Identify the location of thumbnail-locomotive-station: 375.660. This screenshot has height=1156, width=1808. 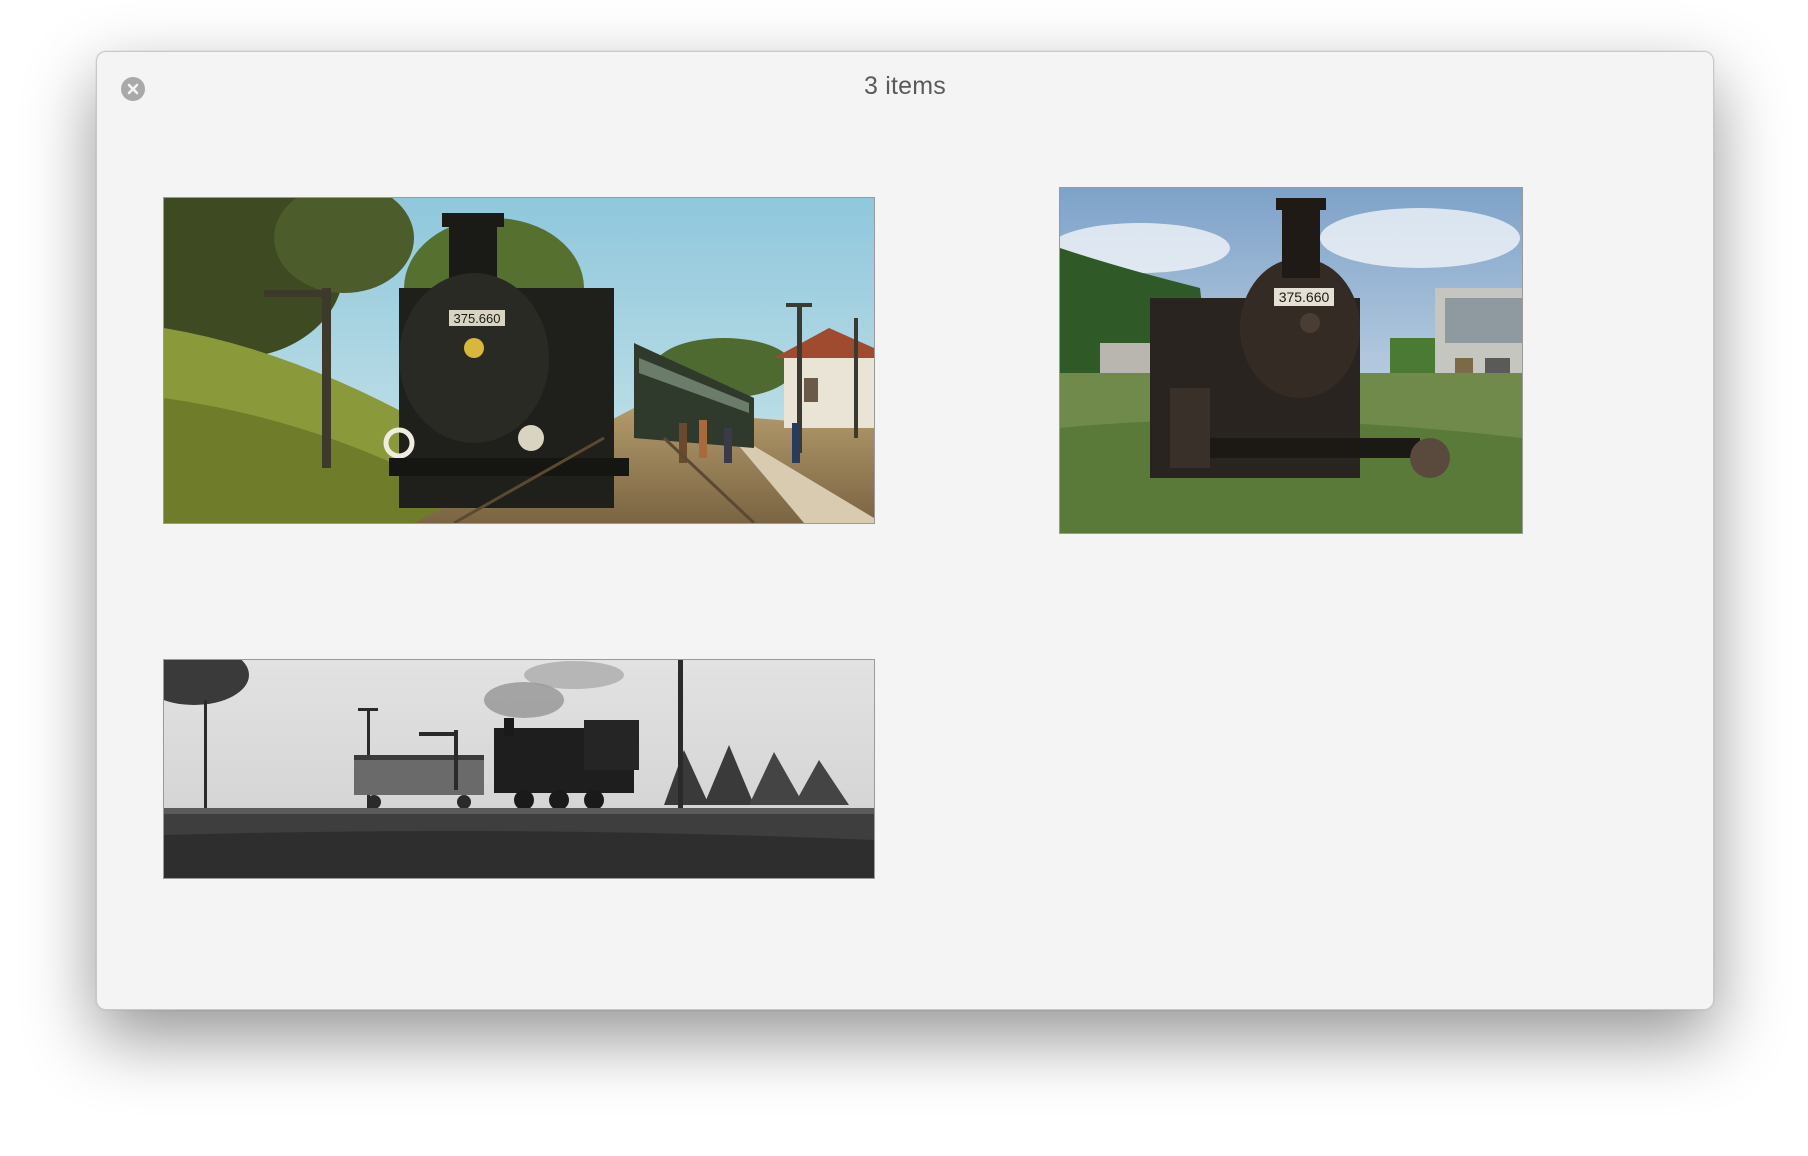
(519, 360).